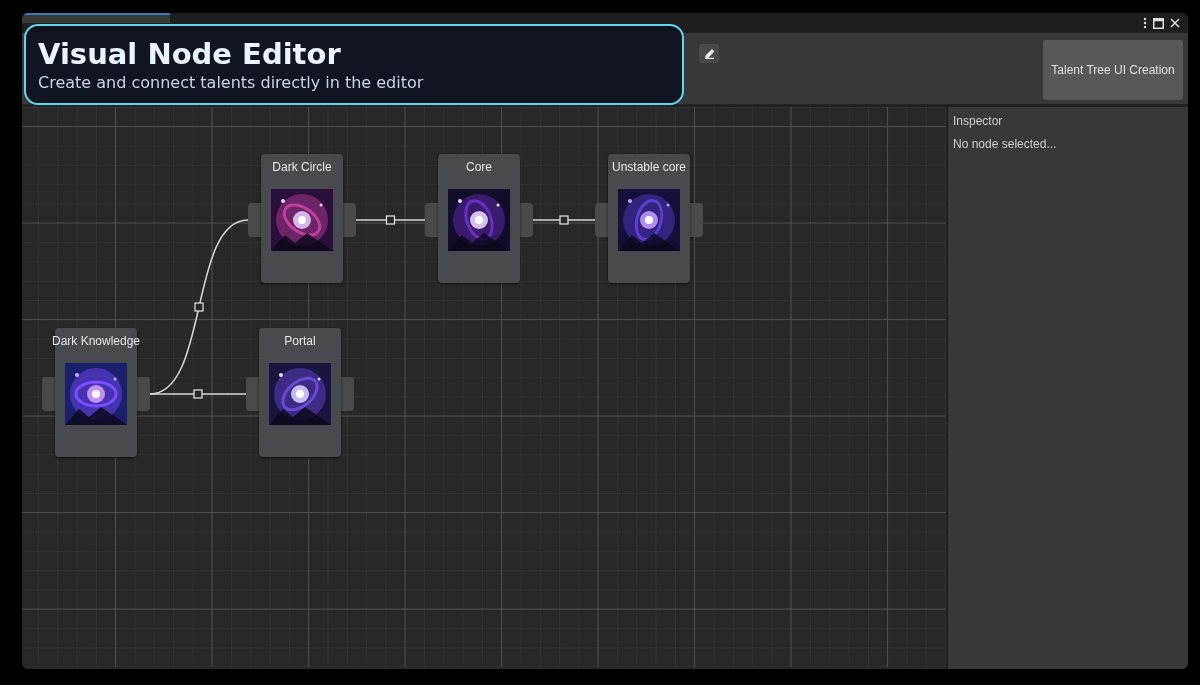 The height and width of the screenshot is (685, 1200). What do you see at coordinates (302, 167) in the screenshot?
I see `node-title: Dark Circle` at bounding box center [302, 167].